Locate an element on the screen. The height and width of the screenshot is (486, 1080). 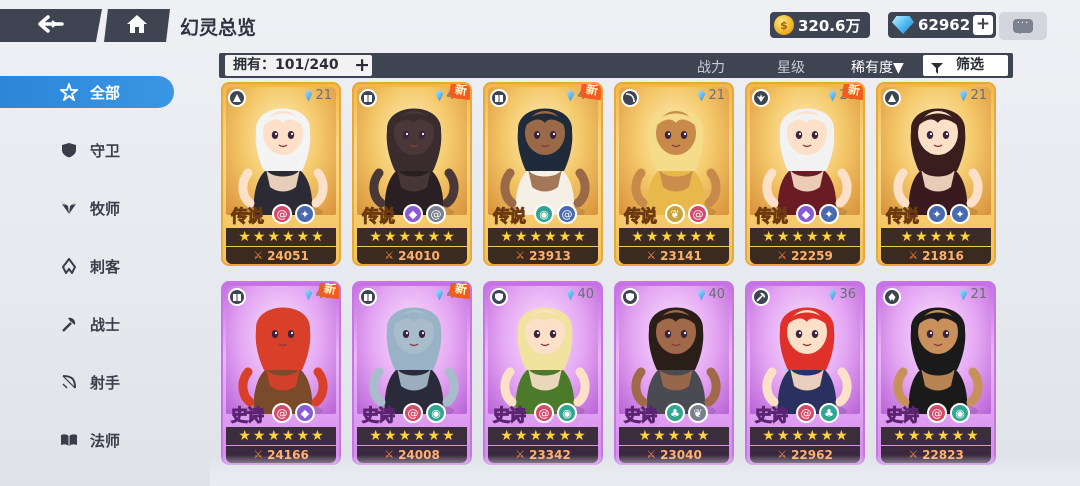
sidebar-item-label: 刺客 is located at coordinates (105, 266).